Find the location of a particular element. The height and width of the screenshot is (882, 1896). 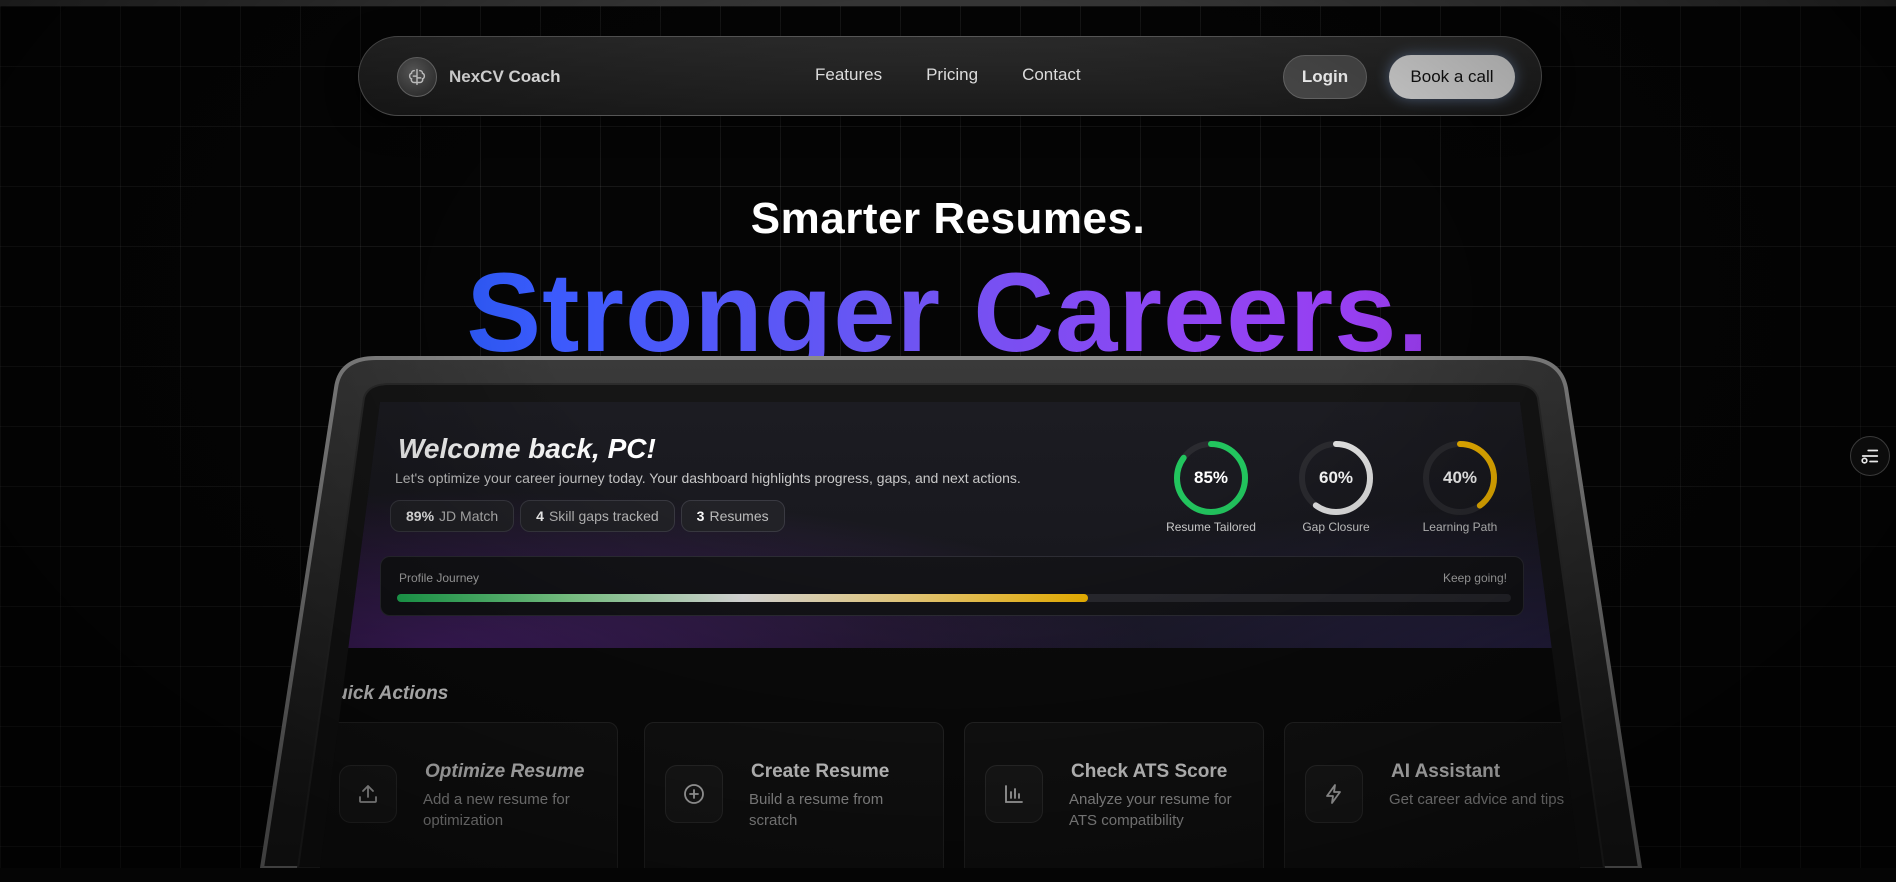

upload-icon is located at coordinates (368, 794).